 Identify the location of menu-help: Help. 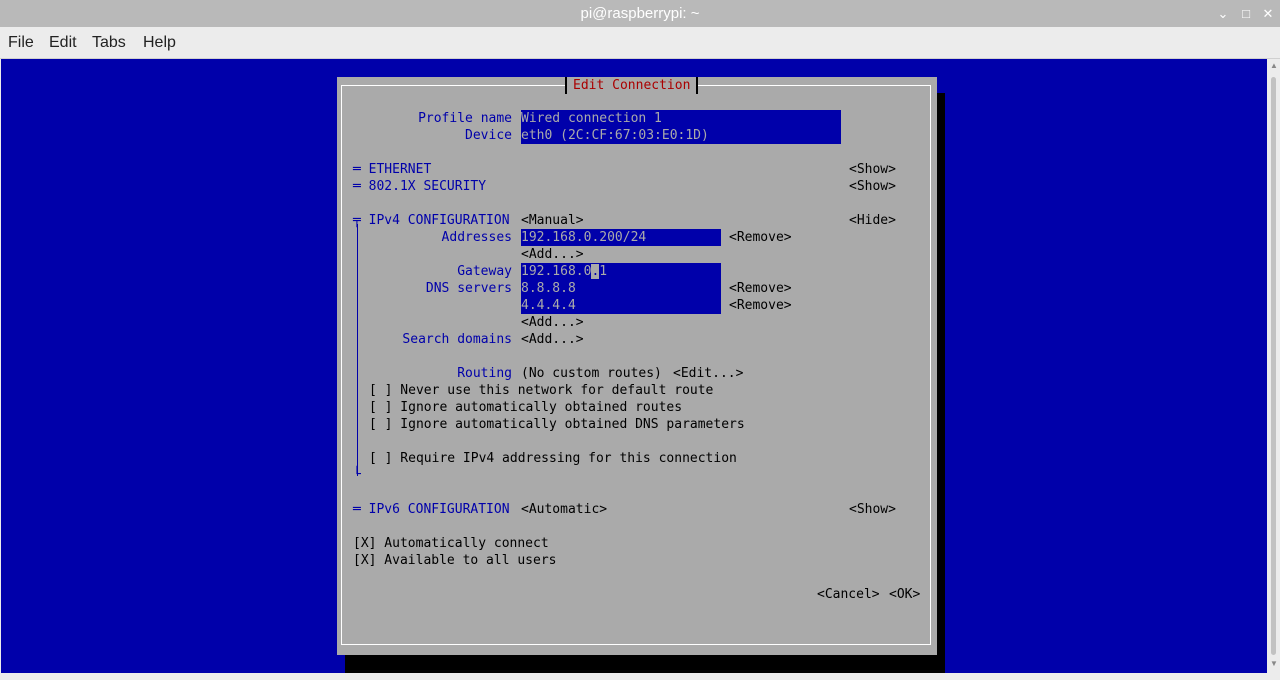
(159, 43).